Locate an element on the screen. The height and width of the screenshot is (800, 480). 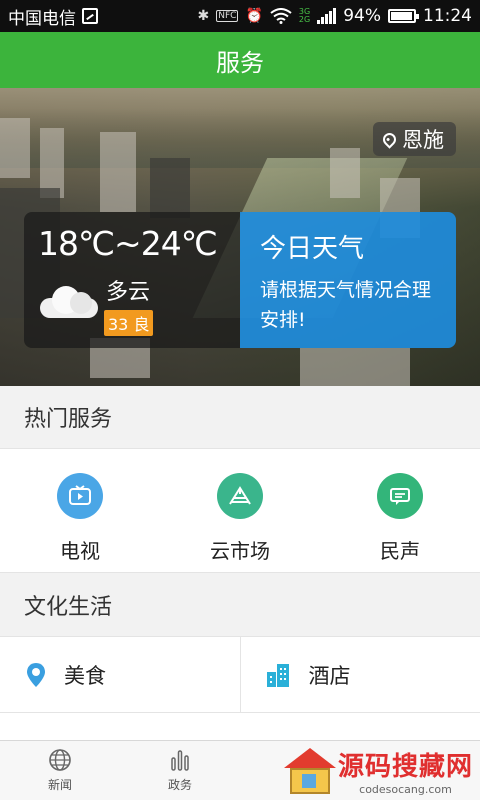
watermark: 源码搜藏网 codesocang.com is located at coordinates (380, 771).